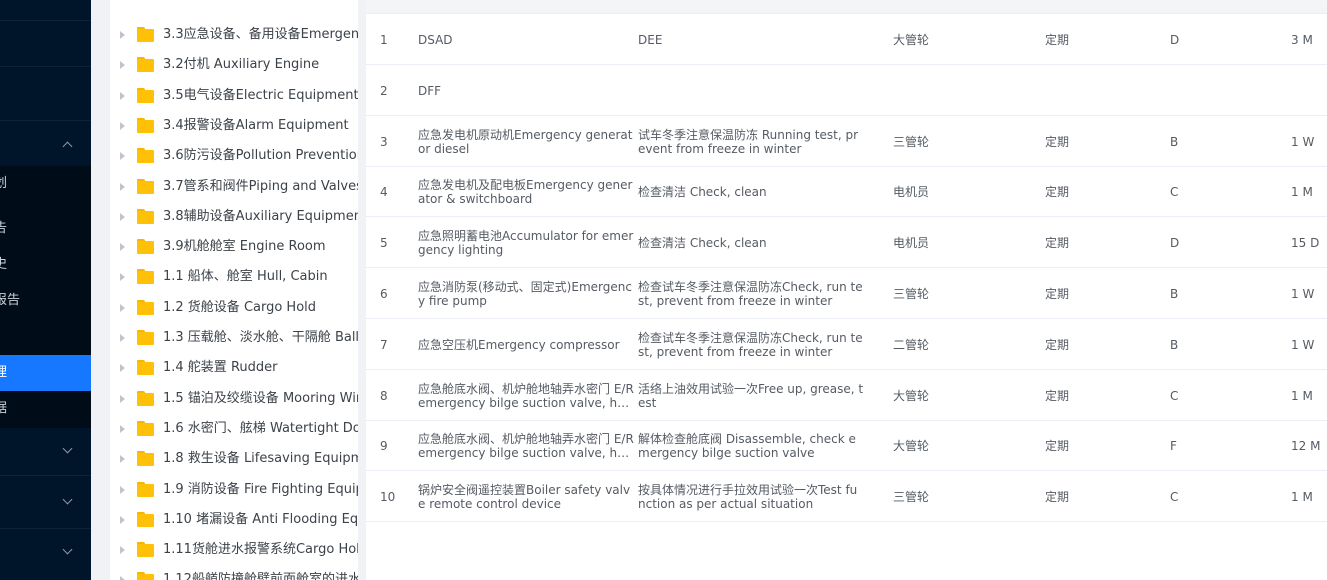 This screenshot has width=1327, height=580. Describe the element at coordinates (67, 499) in the screenshot. I see `chevron-down-icon` at that location.